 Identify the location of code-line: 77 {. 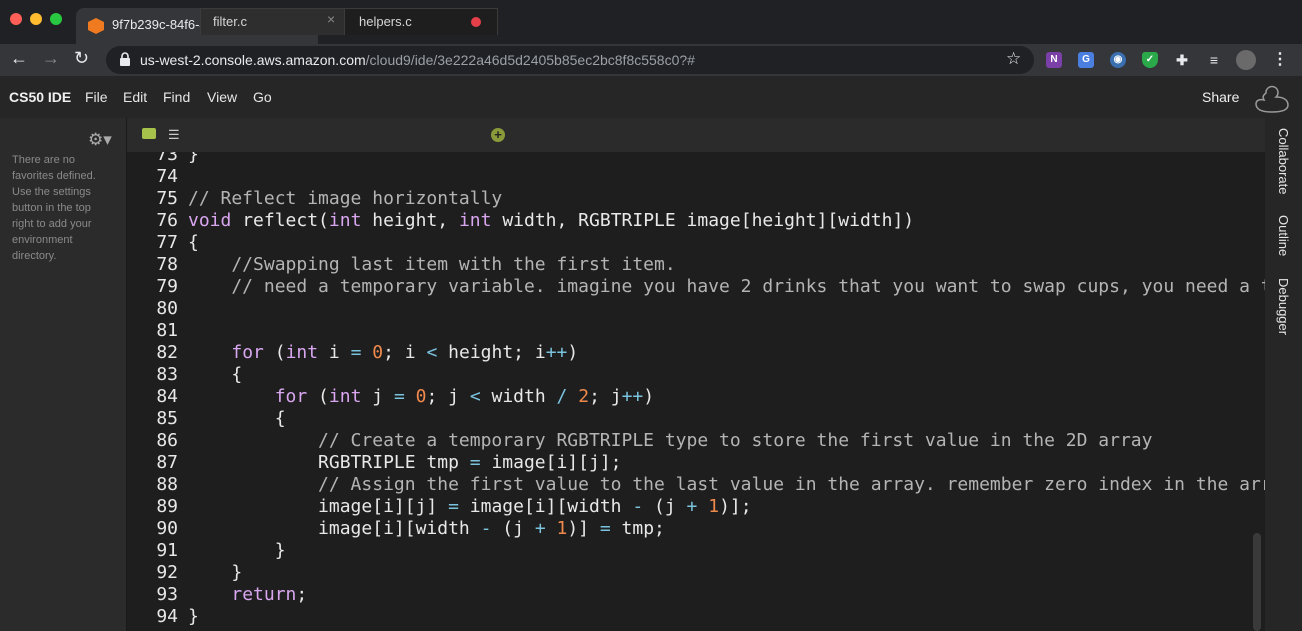
(696, 243).